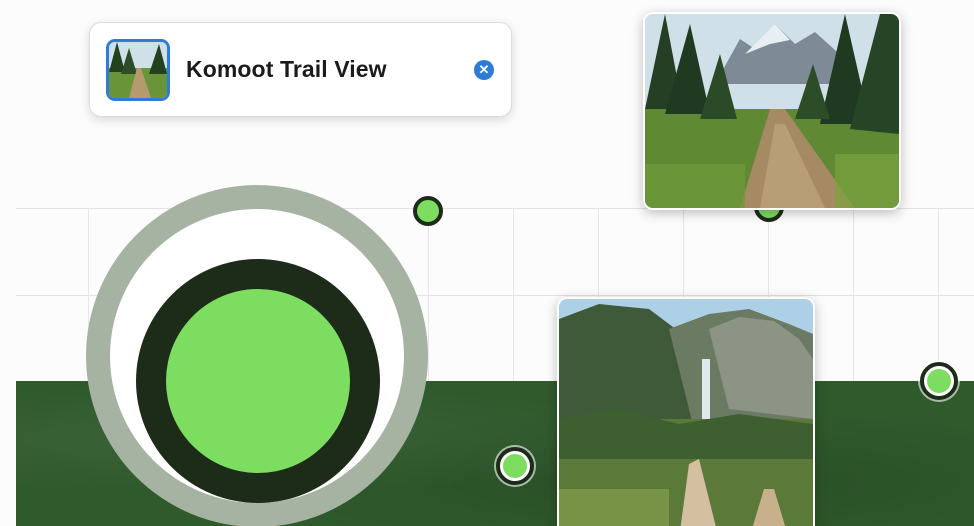 This screenshot has height=526, width=974. I want to click on valley-image, so click(686, 412).